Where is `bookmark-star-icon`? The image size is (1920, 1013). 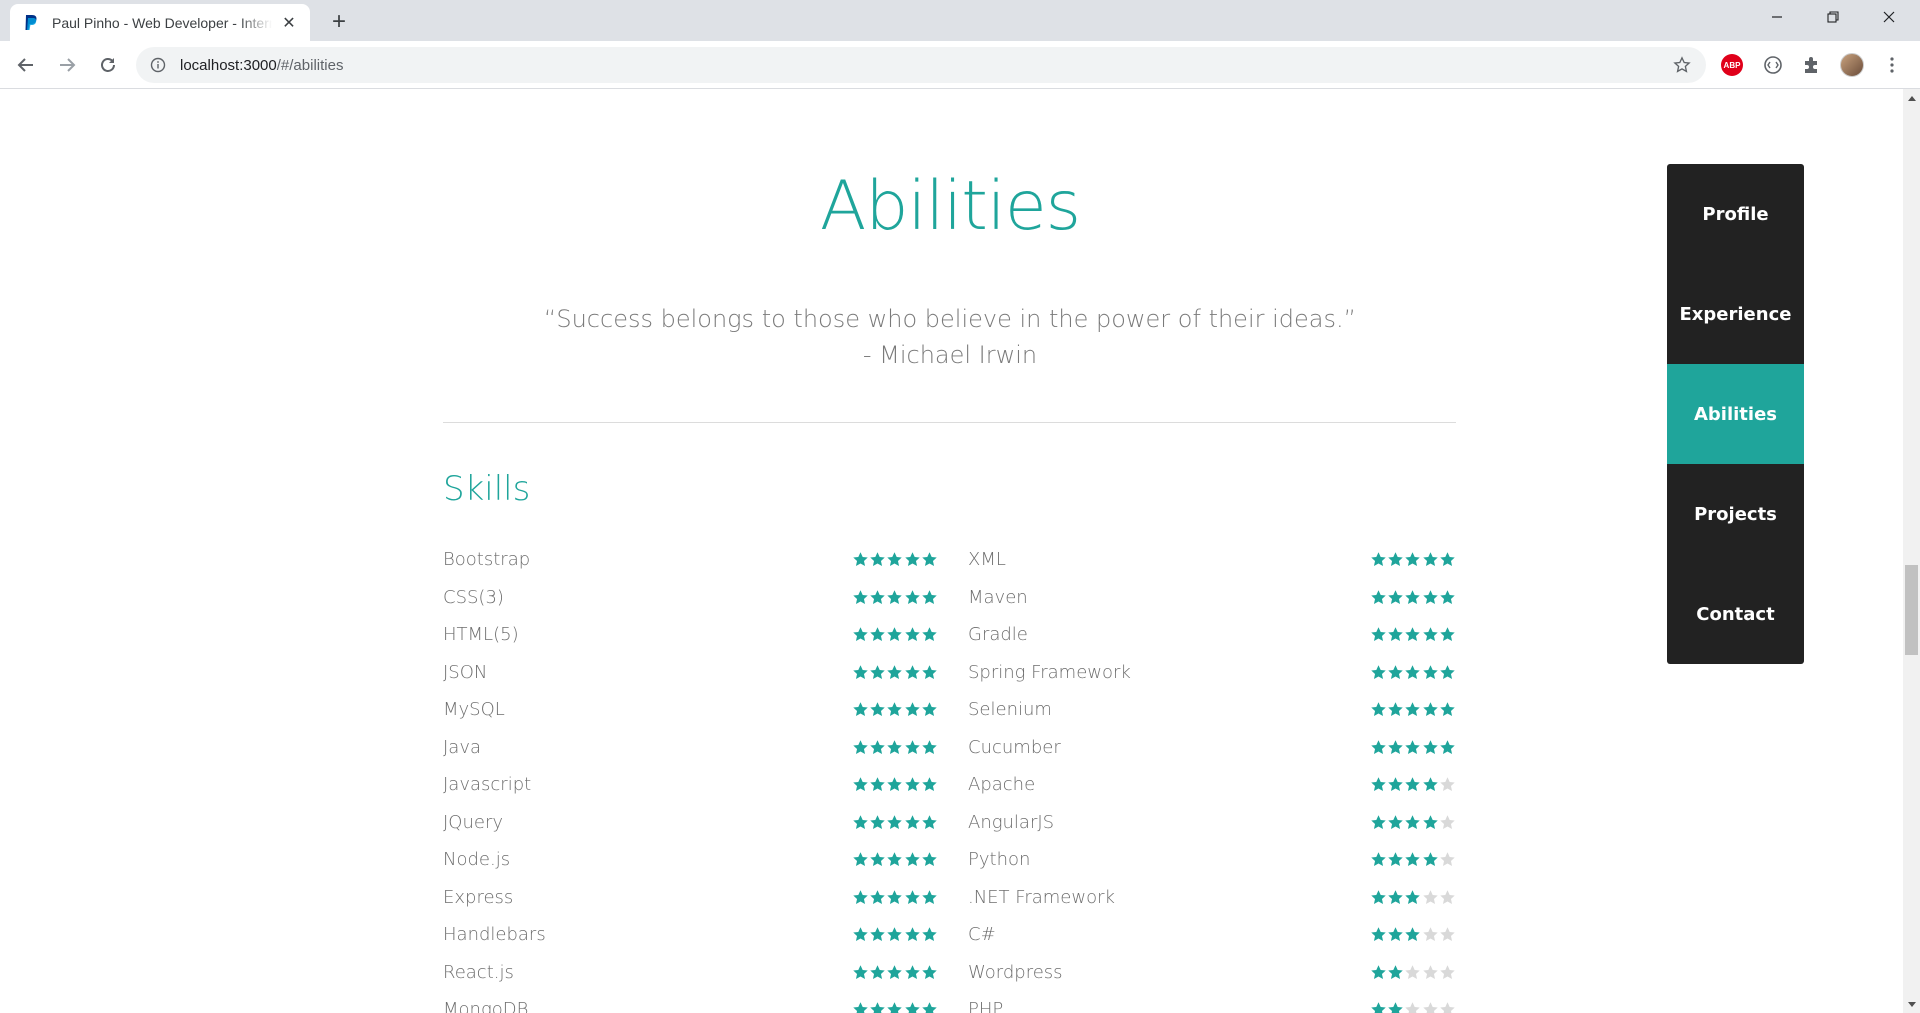 bookmark-star-icon is located at coordinates (1682, 65).